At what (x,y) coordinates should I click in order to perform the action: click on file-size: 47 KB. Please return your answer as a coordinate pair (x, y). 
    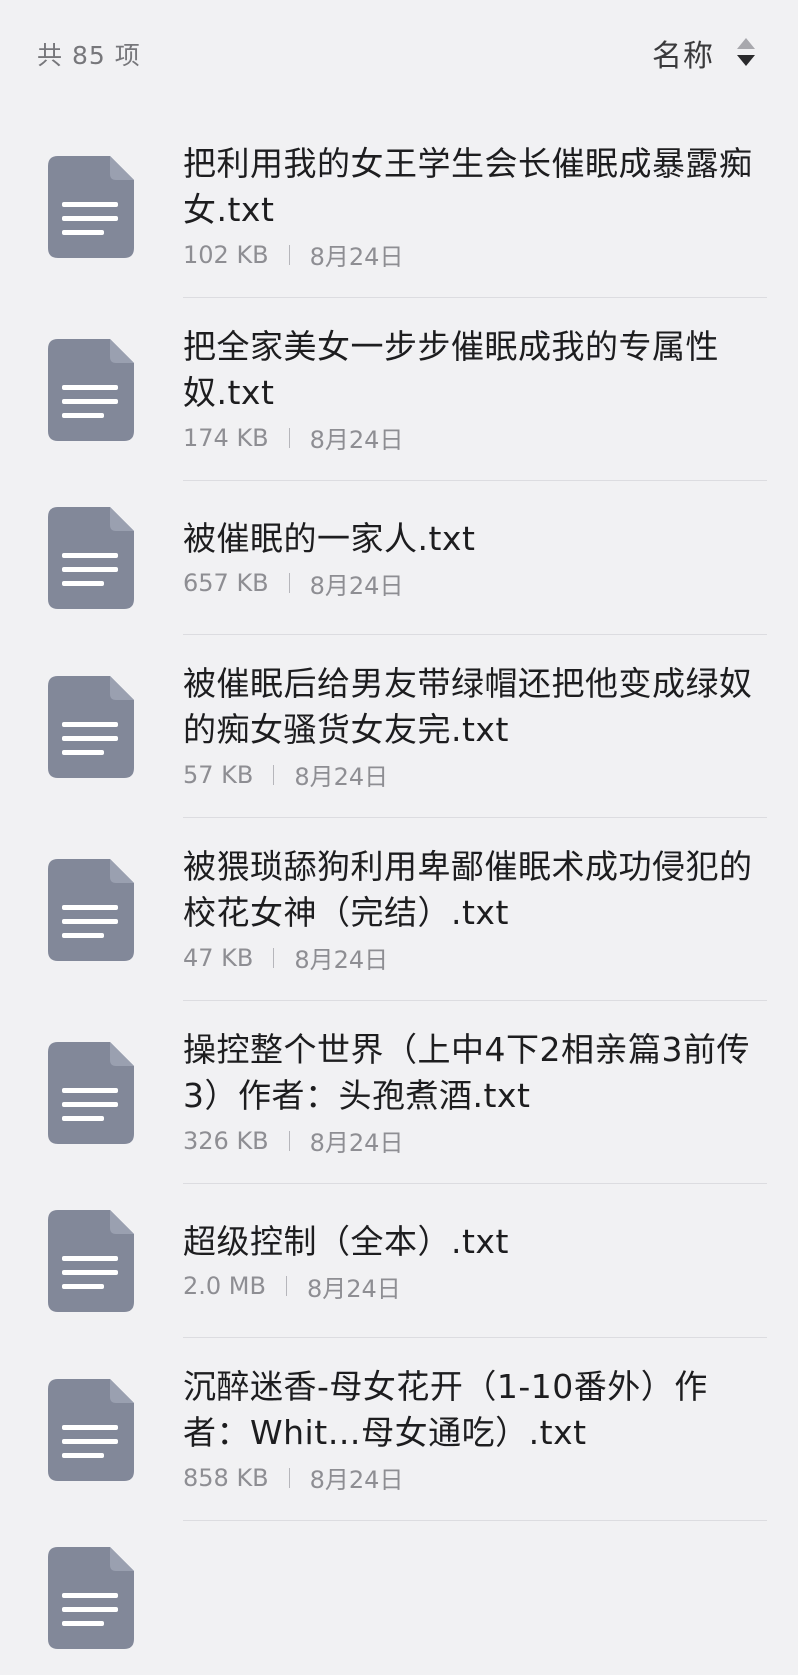
    Looking at the image, I should click on (218, 957).